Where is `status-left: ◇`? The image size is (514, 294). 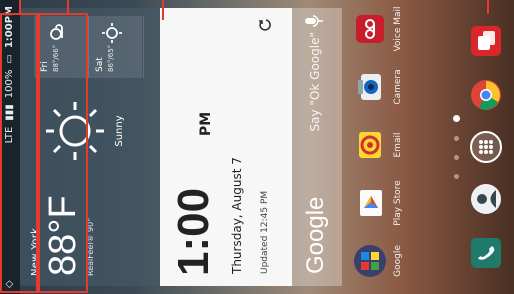
status-left: ◇ is located at coordinates (9, 284).